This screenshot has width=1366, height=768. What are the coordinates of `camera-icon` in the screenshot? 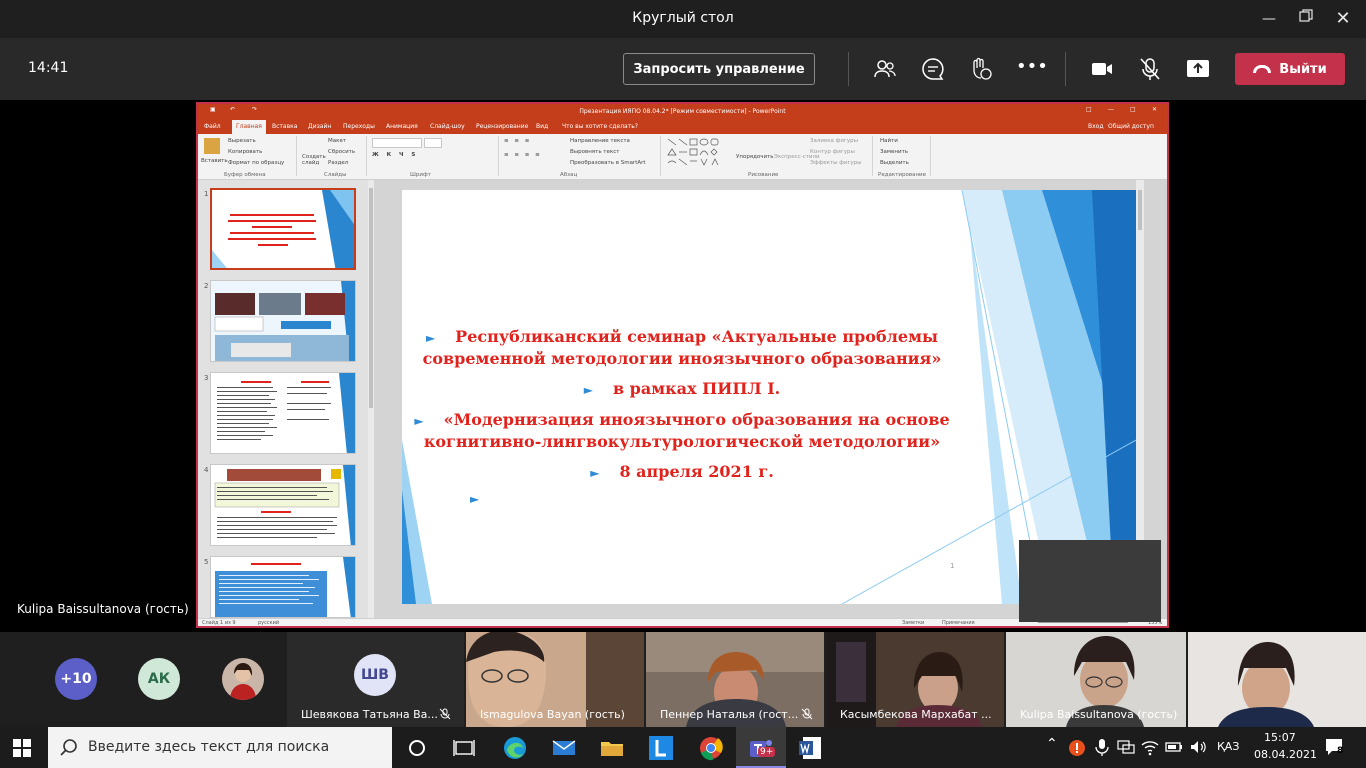 It's located at (1102, 69).